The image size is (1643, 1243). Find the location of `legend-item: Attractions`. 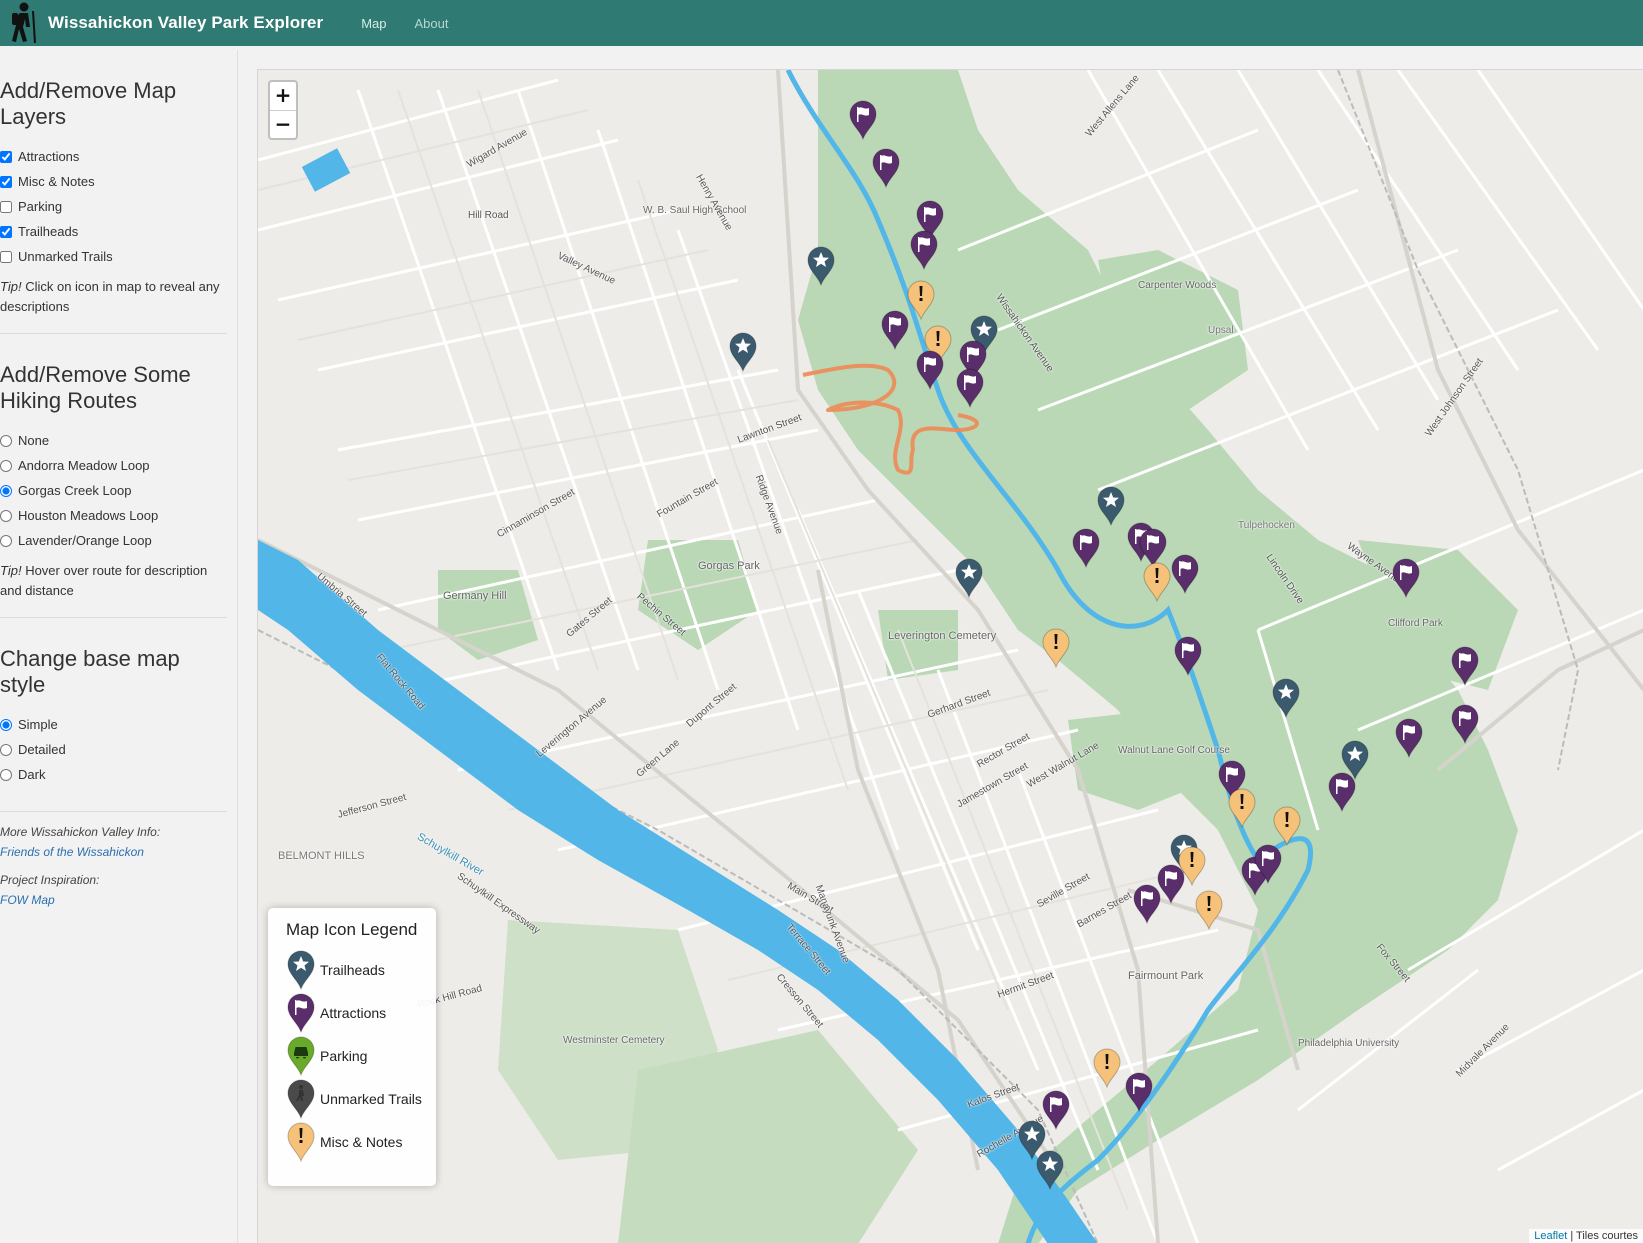

legend-item: Attractions is located at coordinates (361, 1012).